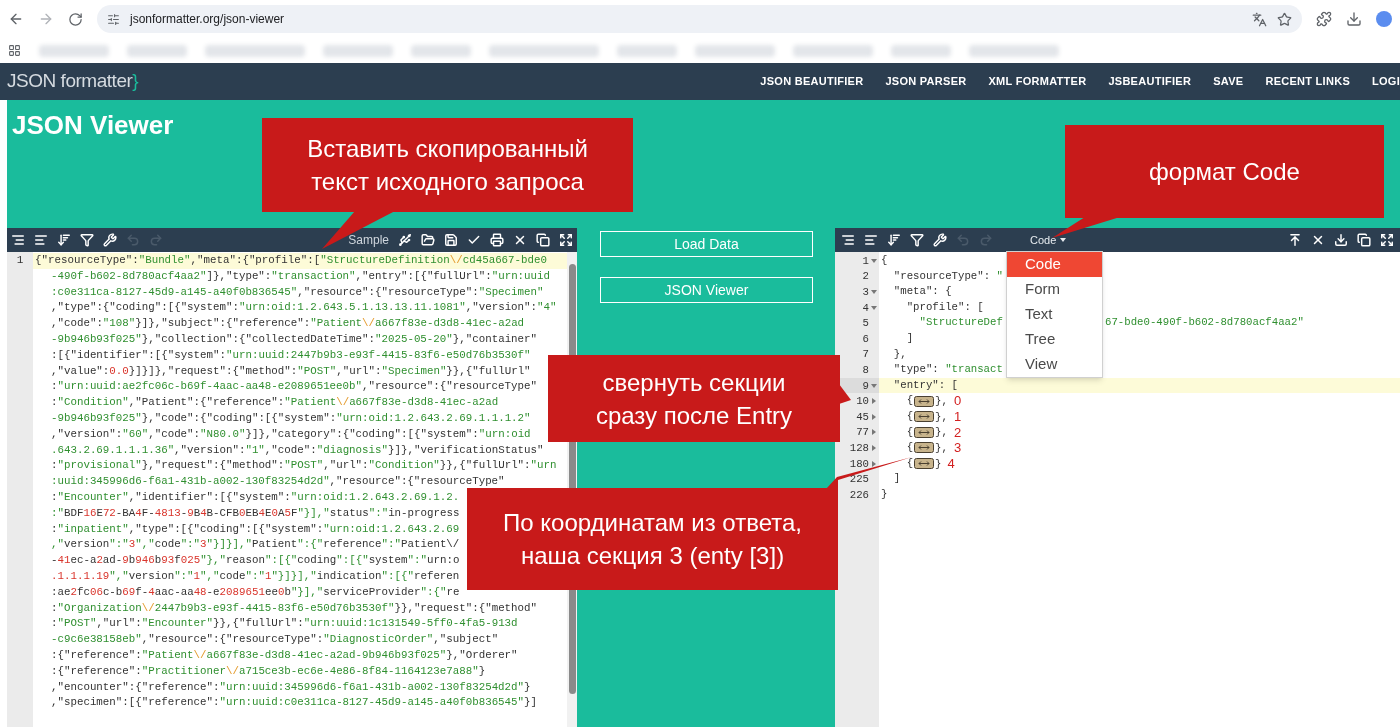 The image size is (1400, 727). Describe the element at coordinates (862, 433) in the screenshot. I see `line-number: 77` at that location.